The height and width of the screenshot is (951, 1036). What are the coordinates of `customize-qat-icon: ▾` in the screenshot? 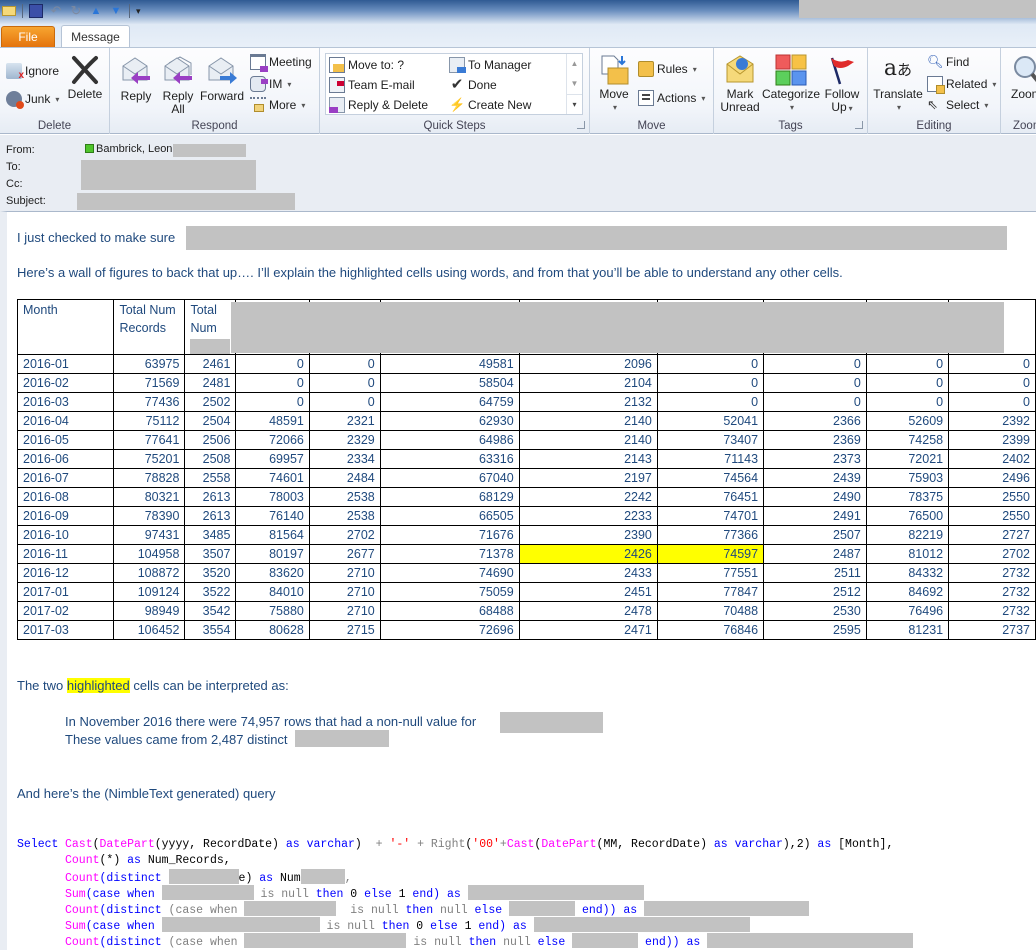 It's located at (140, 11).